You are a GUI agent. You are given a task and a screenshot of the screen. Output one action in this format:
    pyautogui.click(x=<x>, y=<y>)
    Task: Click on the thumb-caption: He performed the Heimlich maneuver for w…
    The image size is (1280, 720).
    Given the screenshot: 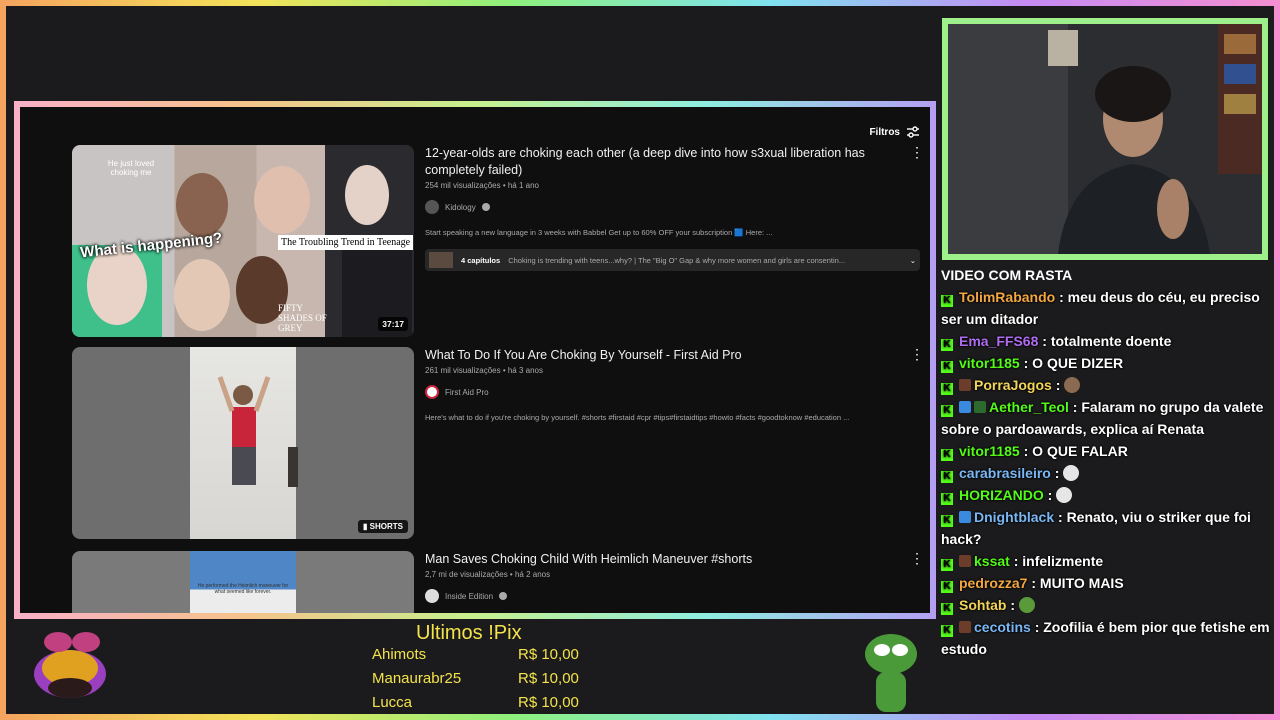 What is the action you would take?
    pyautogui.click(x=243, y=589)
    